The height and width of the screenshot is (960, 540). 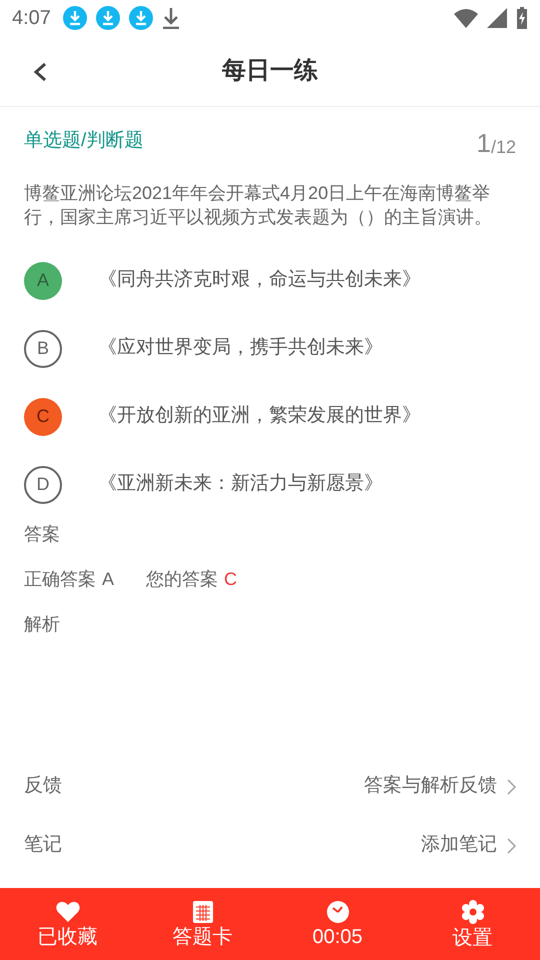 I want to click on question-total: /12, so click(x=503, y=147).